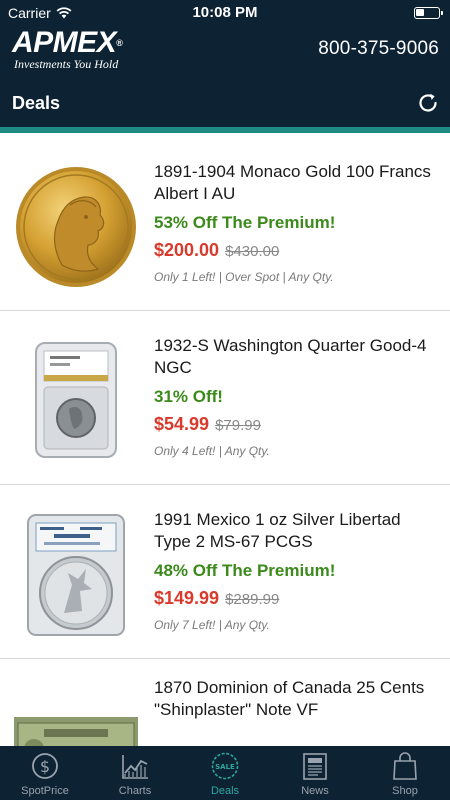 Image resolution: width=450 pixels, height=800 pixels. I want to click on svg-text: SALE, so click(225, 767).